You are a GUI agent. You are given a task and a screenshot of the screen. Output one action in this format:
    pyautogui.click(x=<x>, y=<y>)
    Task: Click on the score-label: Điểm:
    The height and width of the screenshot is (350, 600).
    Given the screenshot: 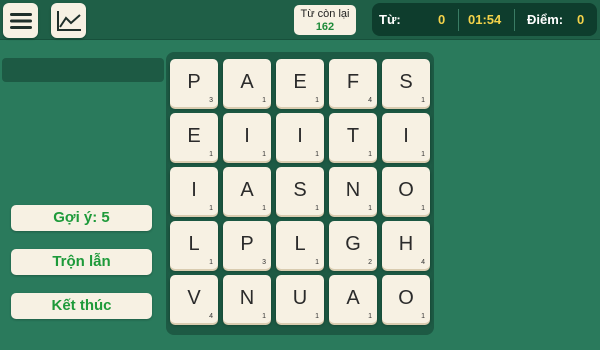 What is the action you would take?
    pyautogui.click(x=545, y=19)
    